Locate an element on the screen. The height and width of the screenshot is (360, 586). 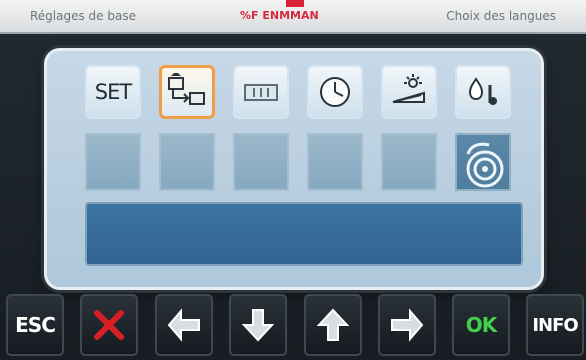
tab-language-choice: Choix des langues is located at coordinates (501, 16).